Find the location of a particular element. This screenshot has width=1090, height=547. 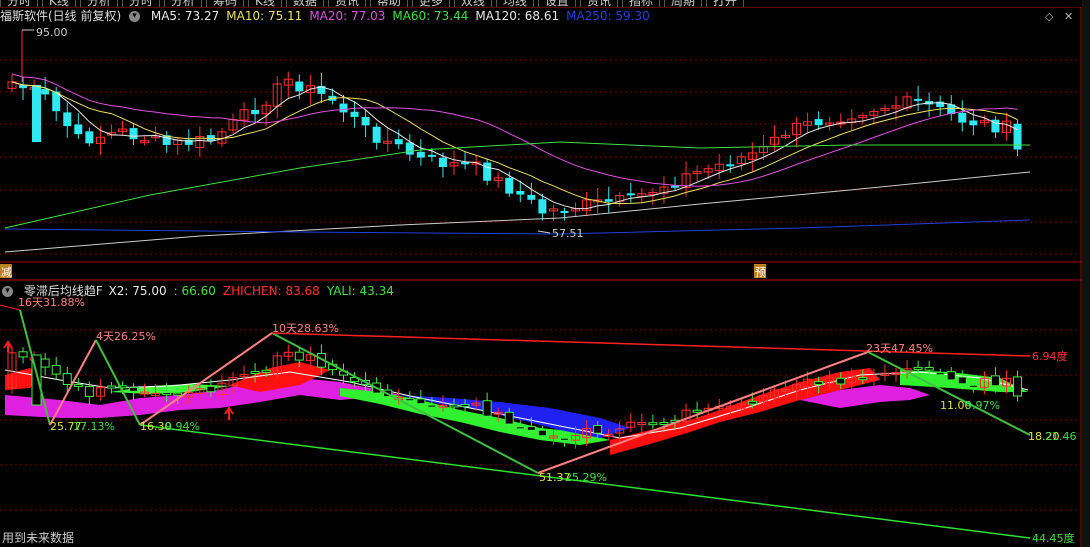

sub-item-1: : 66.60 is located at coordinates (194, 291).